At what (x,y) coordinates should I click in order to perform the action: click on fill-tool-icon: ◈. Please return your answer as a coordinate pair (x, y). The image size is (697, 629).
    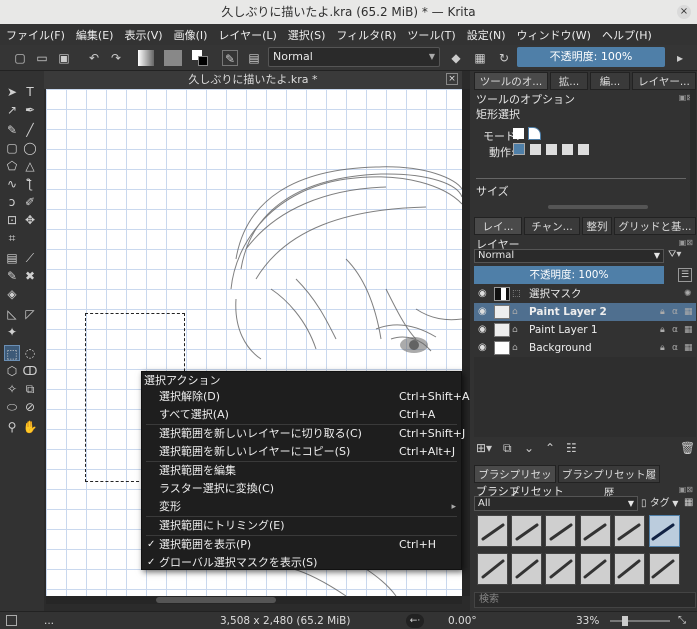
    Looking at the image, I should click on (12, 294).